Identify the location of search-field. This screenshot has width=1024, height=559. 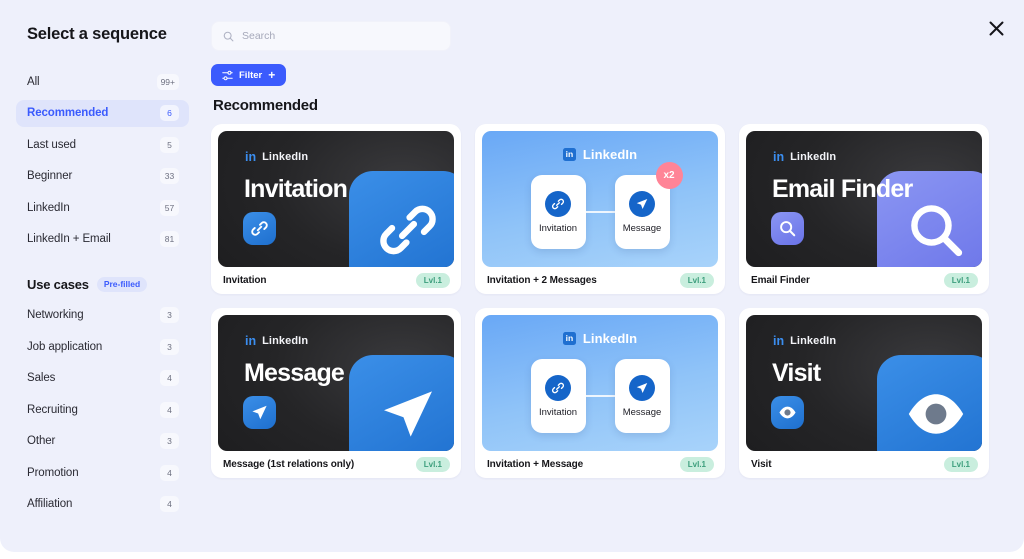
(331, 36).